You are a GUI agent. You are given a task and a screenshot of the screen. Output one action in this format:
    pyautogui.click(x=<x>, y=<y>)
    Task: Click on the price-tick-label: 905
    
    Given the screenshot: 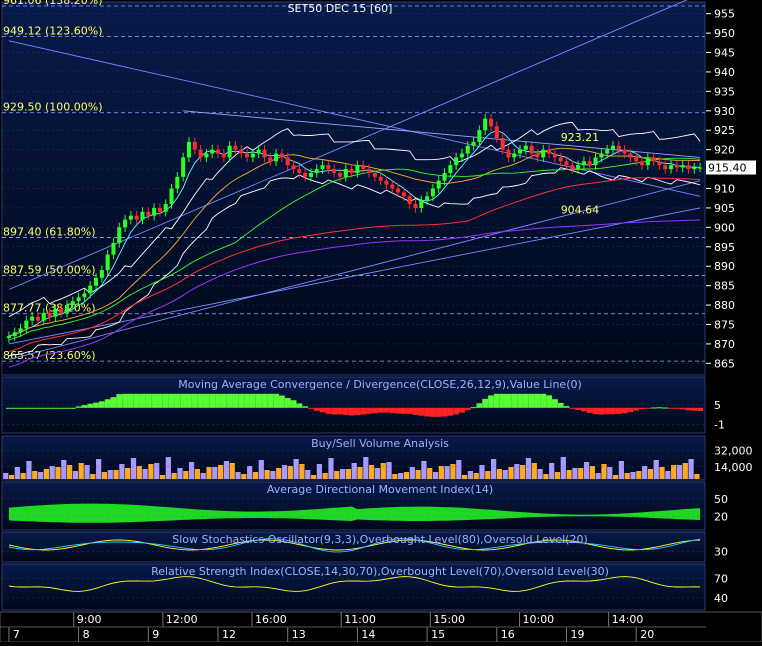 What is the action you would take?
    pyautogui.click(x=724, y=208)
    